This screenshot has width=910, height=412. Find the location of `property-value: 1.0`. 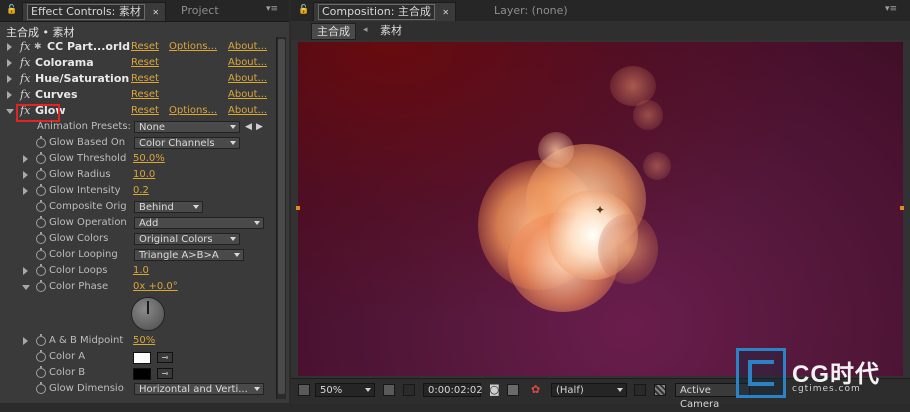

property-value: 1.0 is located at coordinates (141, 271).